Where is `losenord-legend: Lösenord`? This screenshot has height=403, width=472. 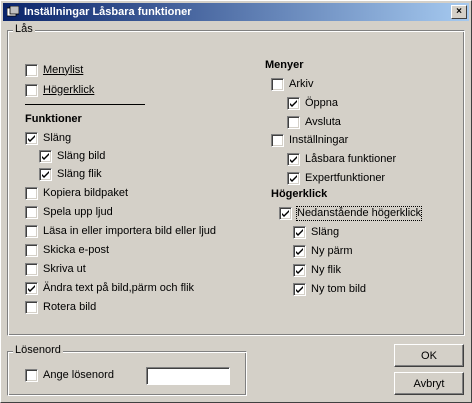 losenord-legend: Lösenord is located at coordinates (38, 350).